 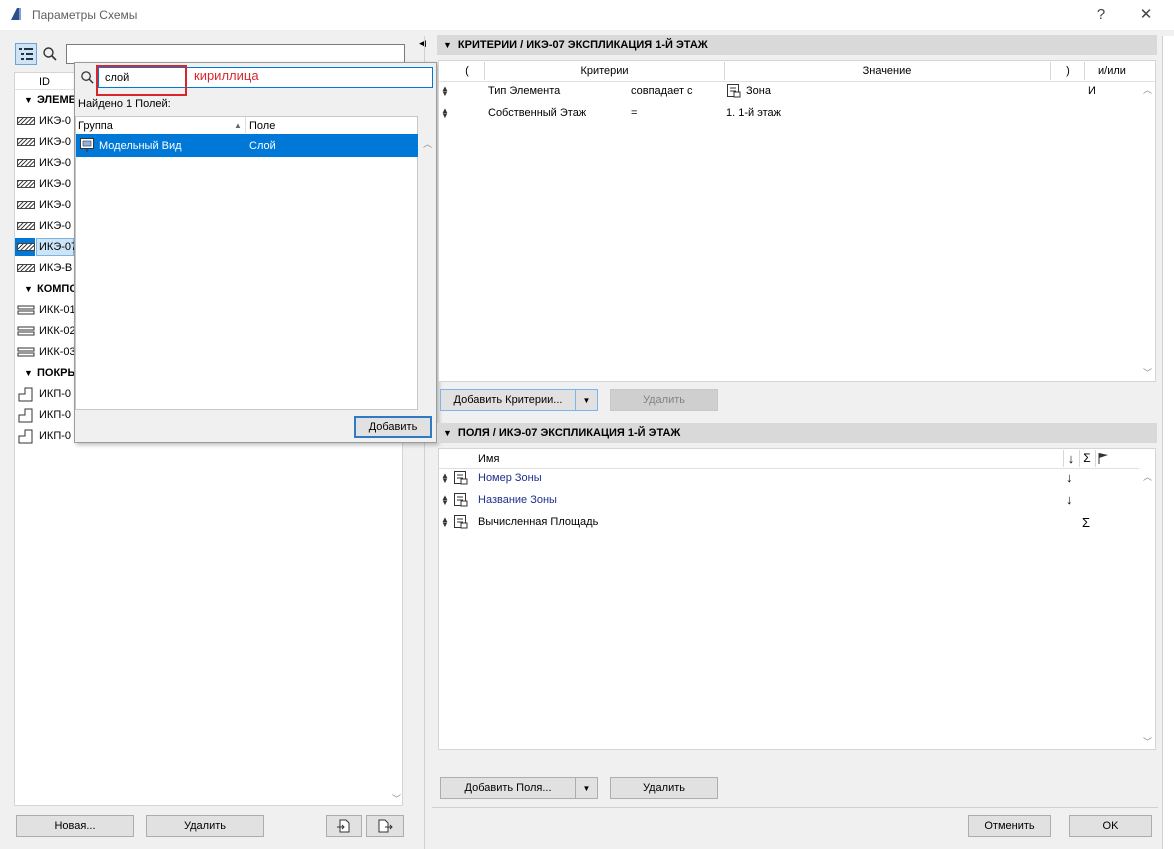 I want to click on group-label: ЭЛЕМЕ, so click(x=56, y=100).